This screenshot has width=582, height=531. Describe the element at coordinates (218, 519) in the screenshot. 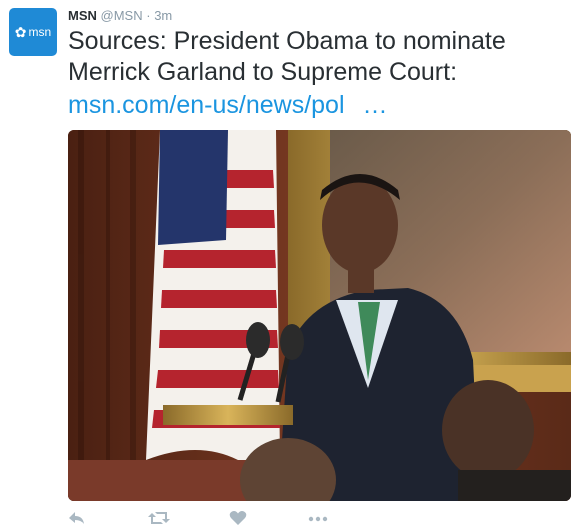

I see `tweet-actions` at that location.